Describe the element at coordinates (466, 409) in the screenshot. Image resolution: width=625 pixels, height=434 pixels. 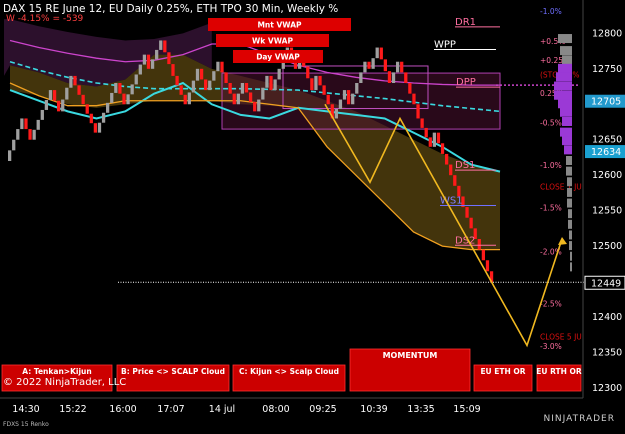
I see `x-tick-label: 15:09` at that location.